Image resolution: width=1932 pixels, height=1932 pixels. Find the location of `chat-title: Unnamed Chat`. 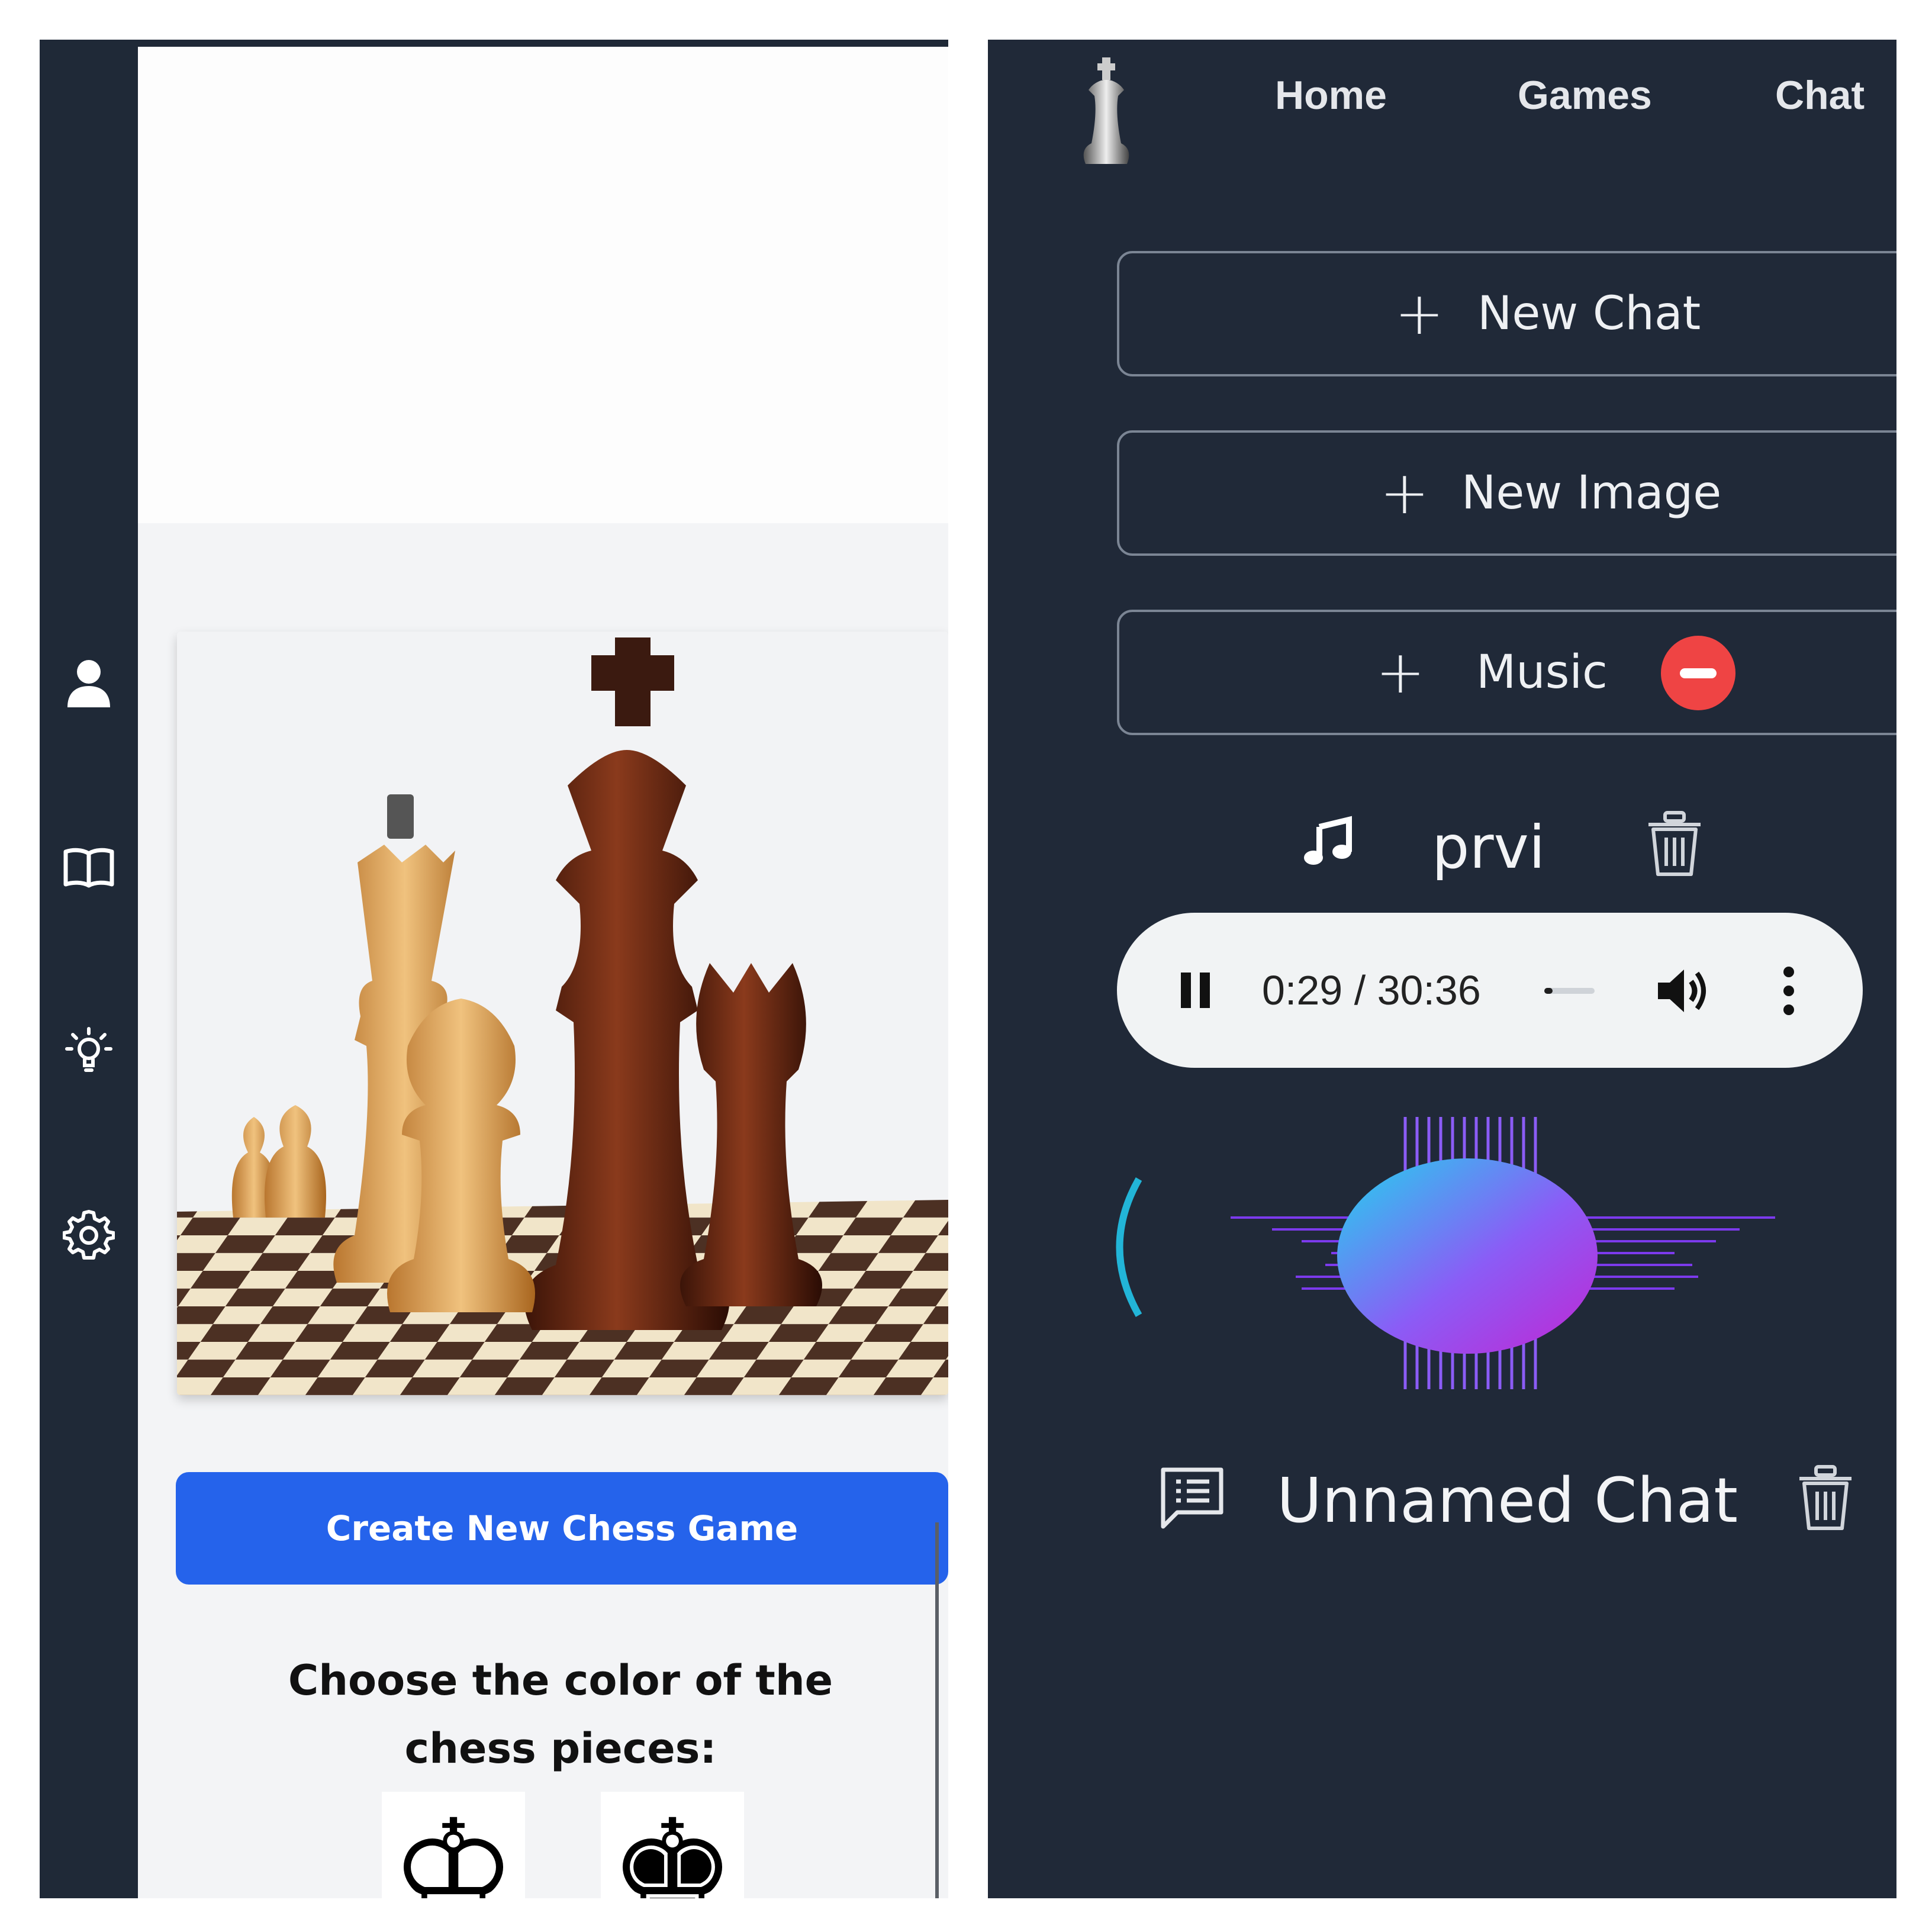

chat-title: Unnamed Chat is located at coordinates (1507, 1501).